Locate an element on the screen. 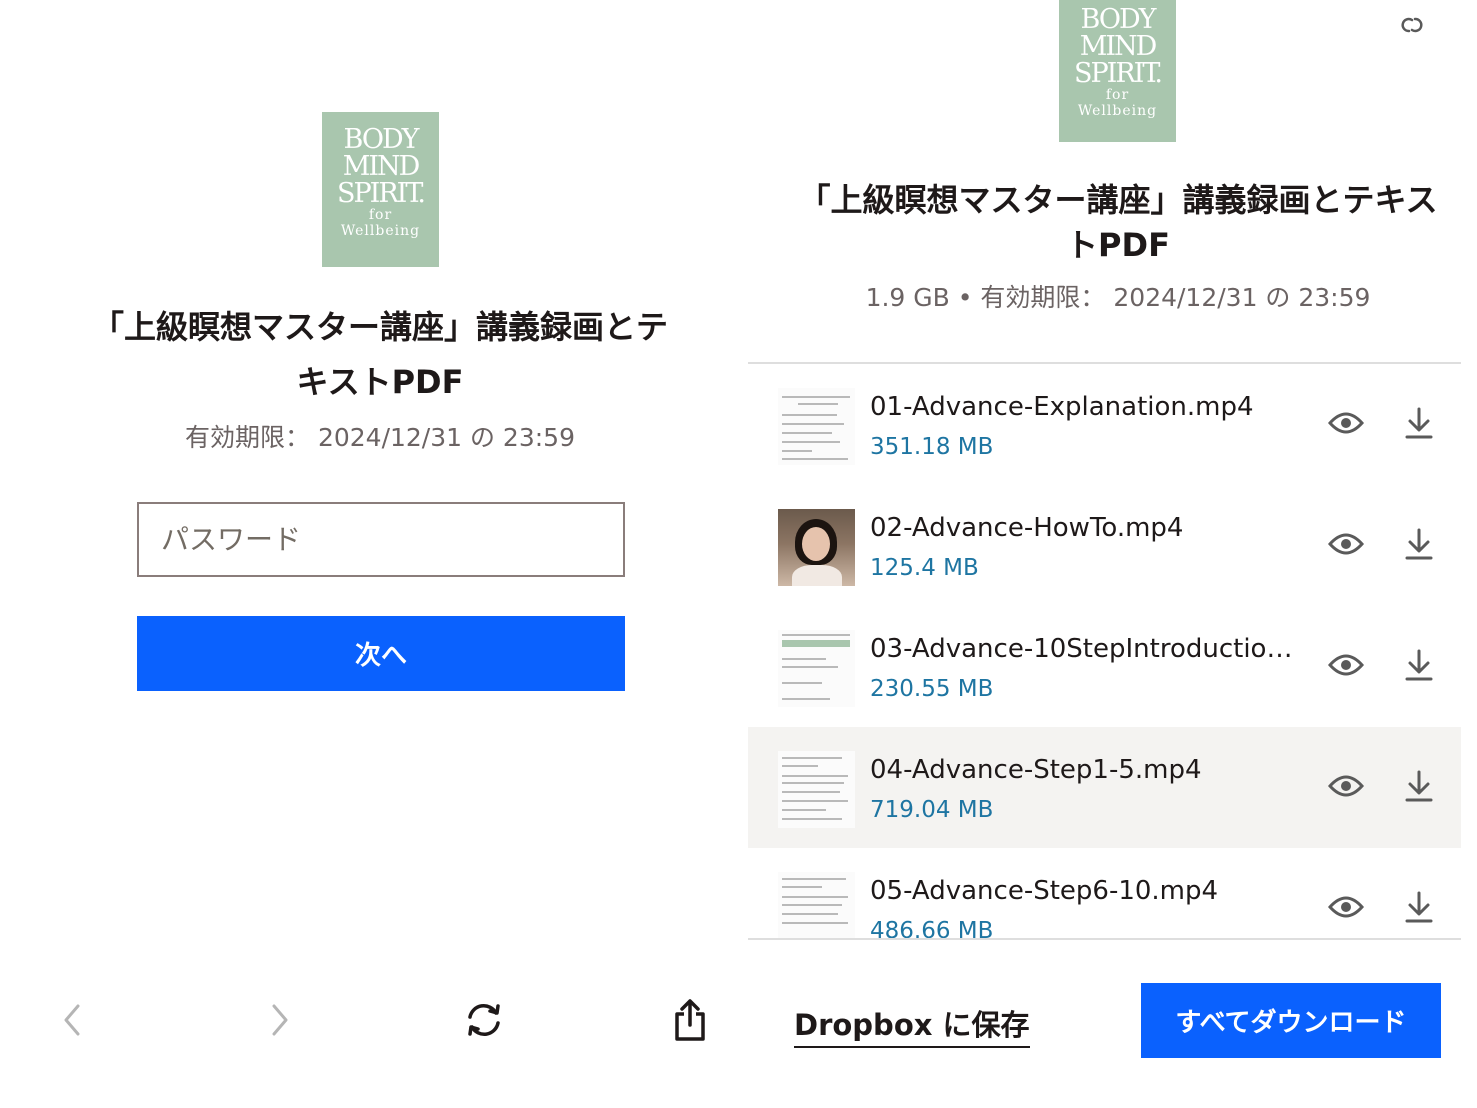  file-name: 04-Advance-Step1-5.mp4 is located at coordinates (1036, 770).